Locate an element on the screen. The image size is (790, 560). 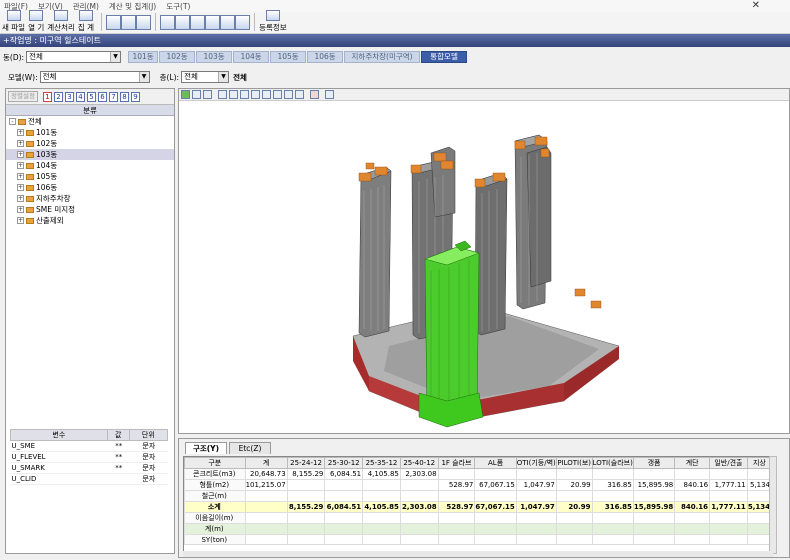
sum-button: 집 계 is located at coordinates (86, 21).